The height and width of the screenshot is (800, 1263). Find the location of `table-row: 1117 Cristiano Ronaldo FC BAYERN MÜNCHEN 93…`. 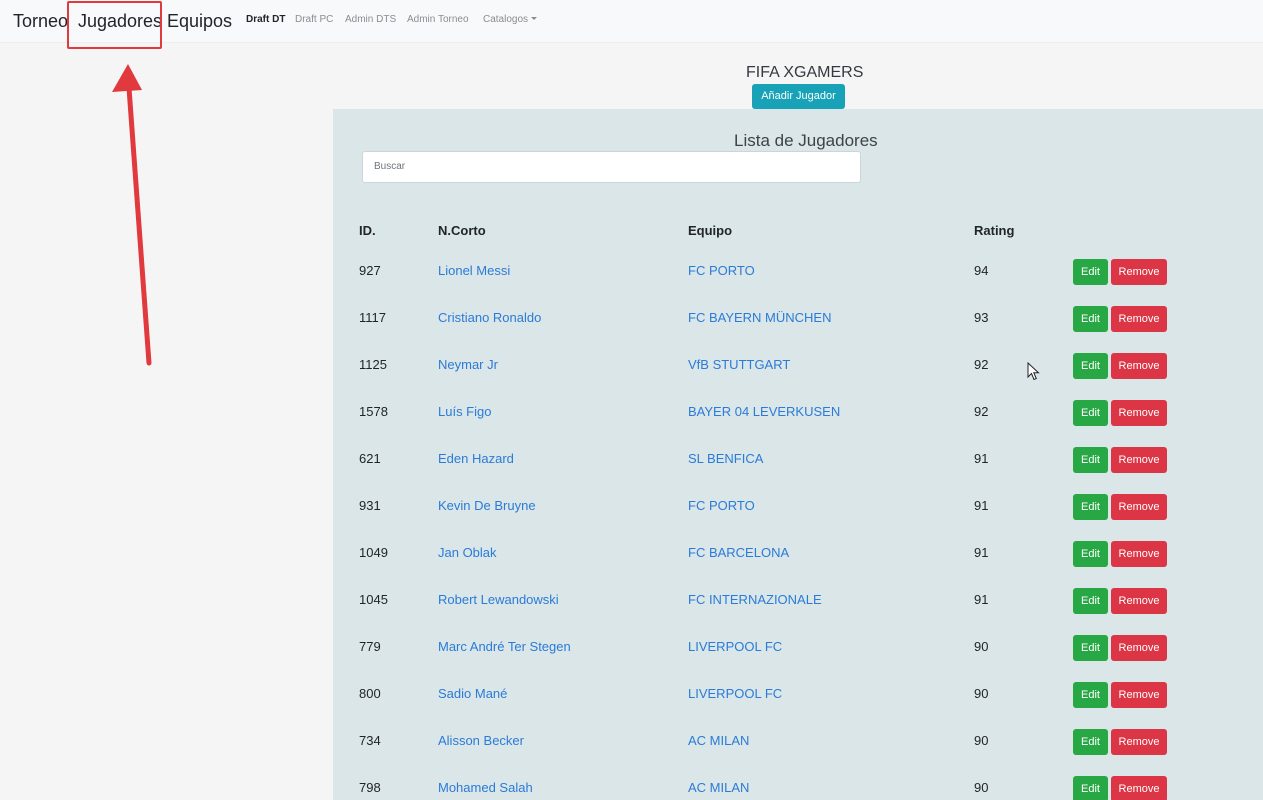

table-row: 1117 Cristiano Ronaldo FC BAYERN MÜNCHEN 93… is located at coordinates (798, 329).